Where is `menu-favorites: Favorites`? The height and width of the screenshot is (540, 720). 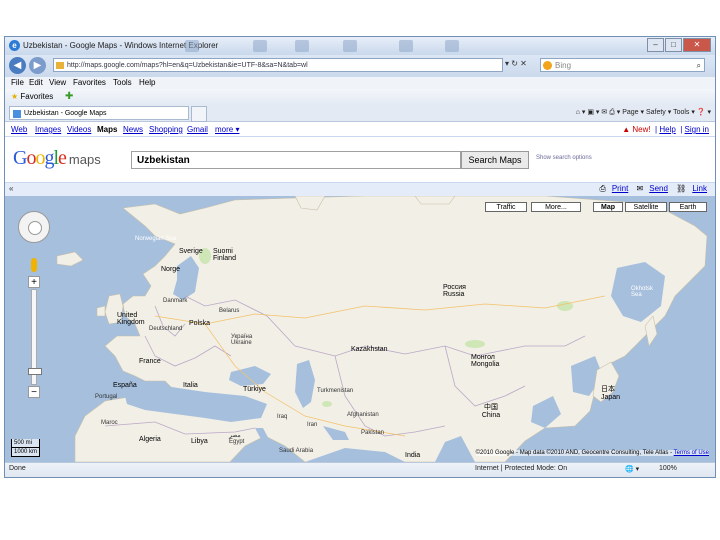
menu-favorites: Favorites is located at coordinates (89, 82).